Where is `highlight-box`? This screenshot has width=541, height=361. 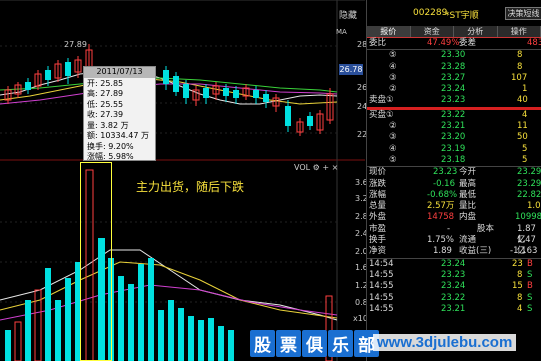
highlight-box is located at coordinates (96, 261).